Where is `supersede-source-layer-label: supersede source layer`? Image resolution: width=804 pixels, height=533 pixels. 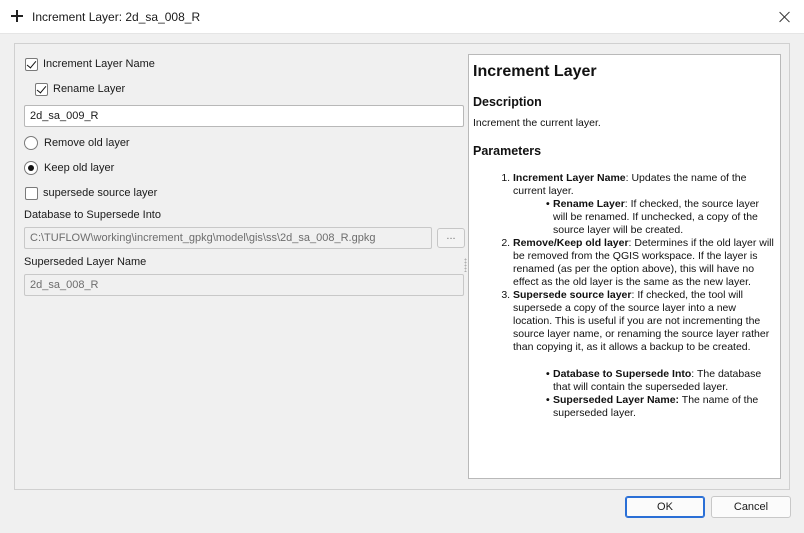 supersede-source-layer-label: supersede source layer is located at coordinates (100, 193).